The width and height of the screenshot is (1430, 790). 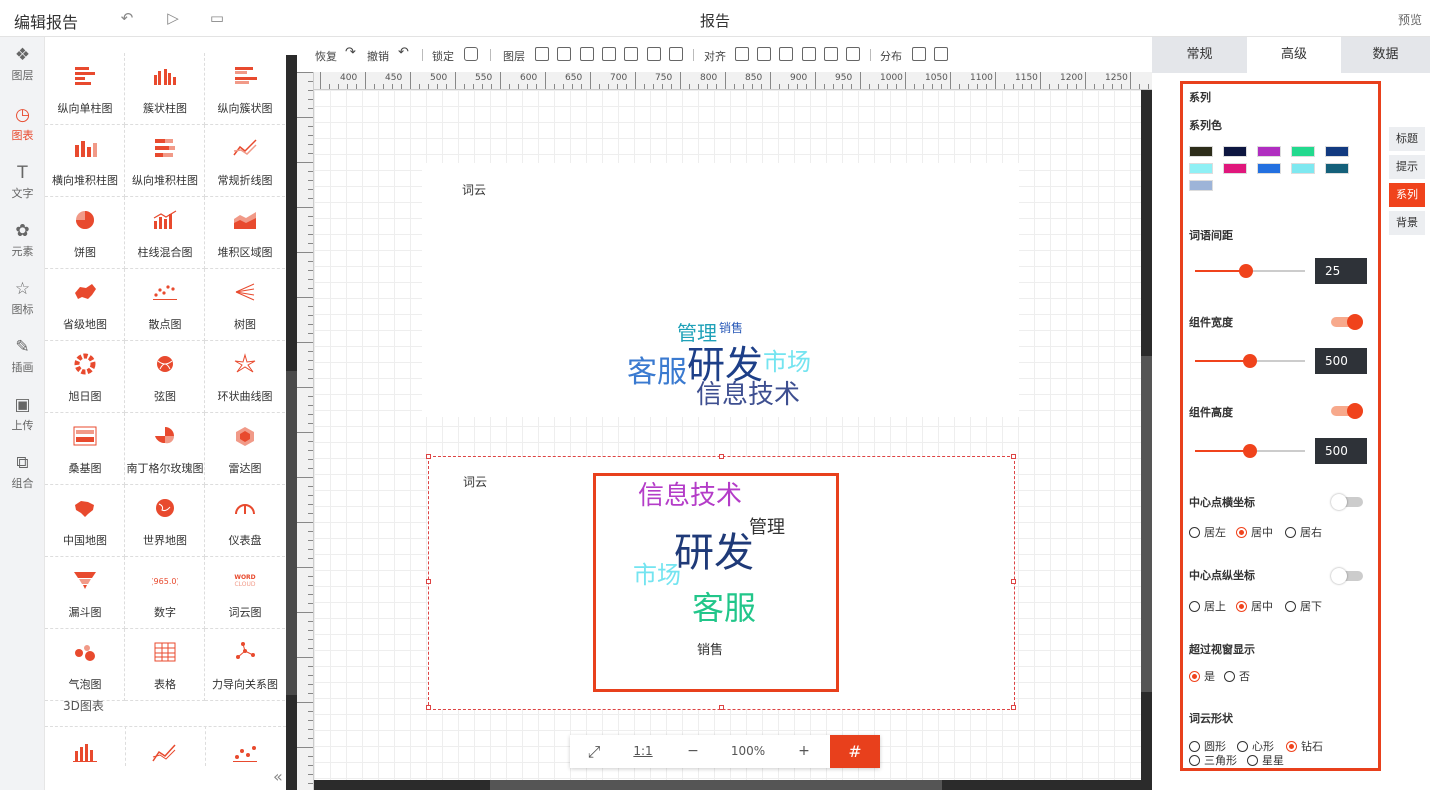 What do you see at coordinates (443, 56) in the screenshot?
I see `lock-button: 锁定` at bounding box center [443, 56].